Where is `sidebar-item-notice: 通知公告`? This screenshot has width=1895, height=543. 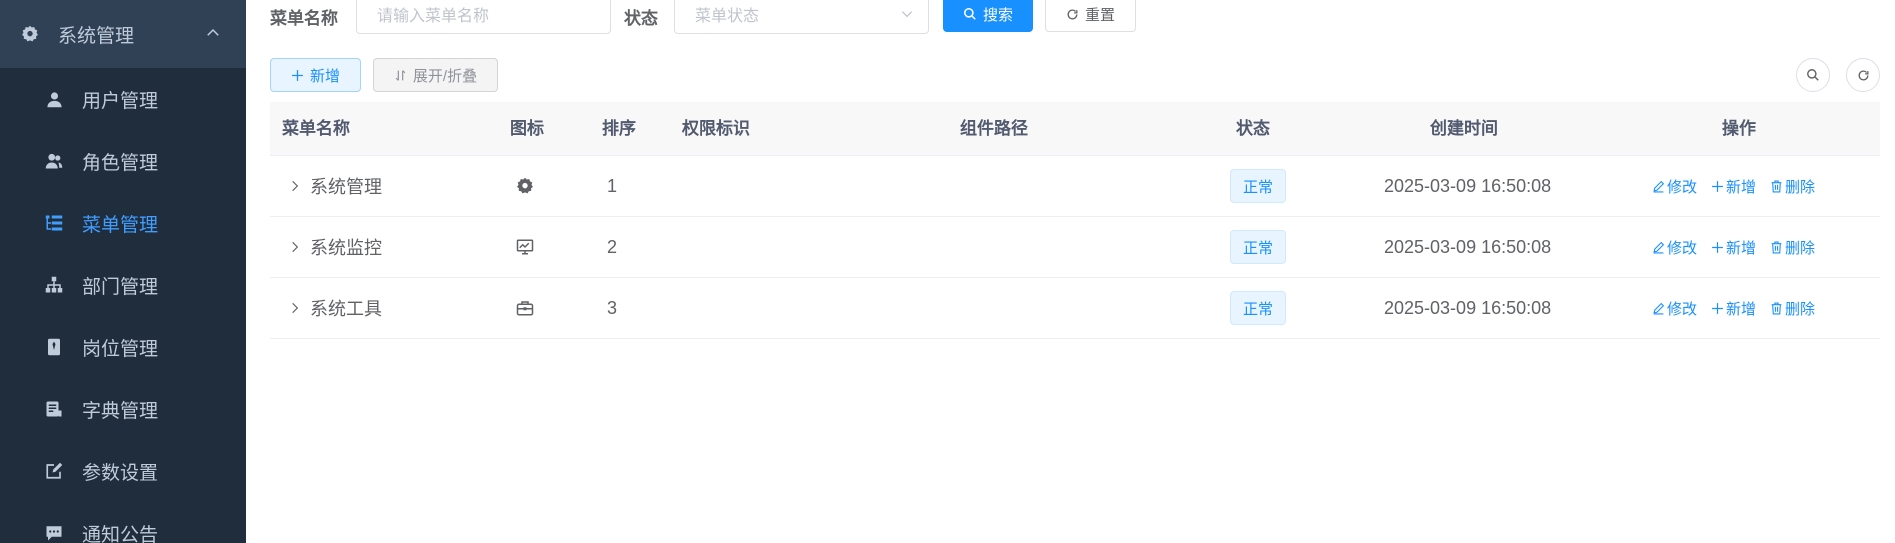
sidebar-item-notice: 通知公告 is located at coordinates (123, 522).